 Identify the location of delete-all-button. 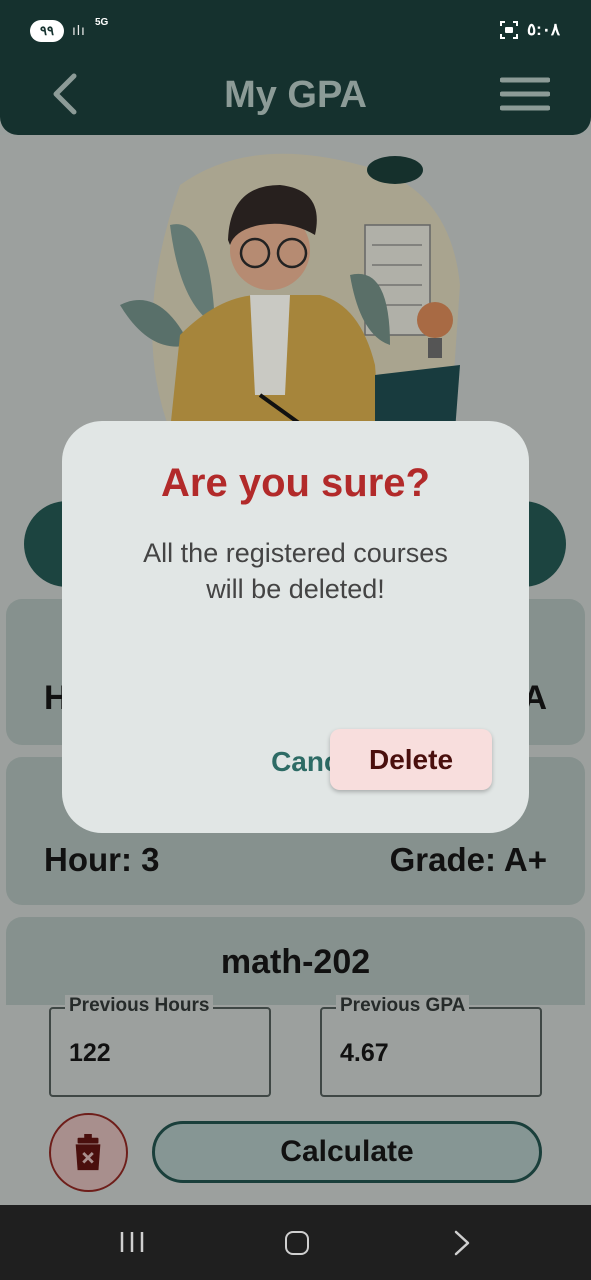
(88, 1152).